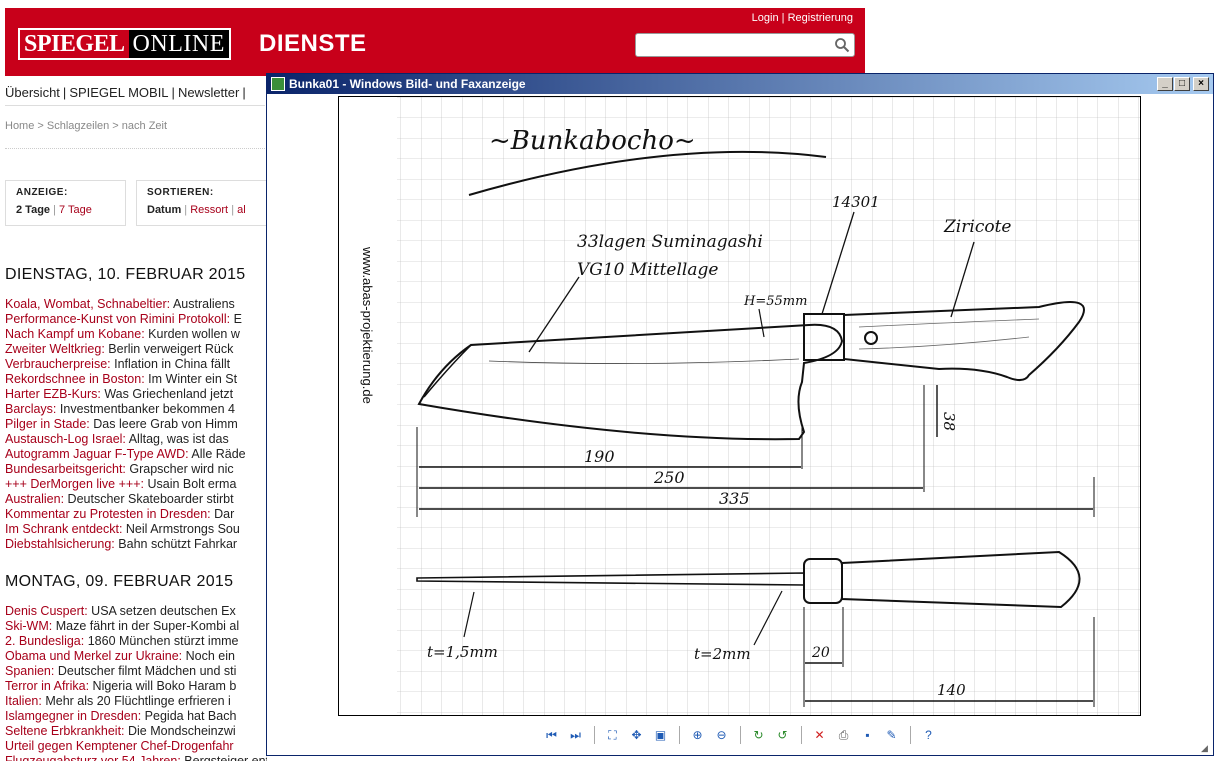 This screenshot has width=1216, height=761. What do you see at coordinates (55, 349) in the screenshot?
I see `headline-kicker: Zweiter Weltkrieg:` at bounding box center [55, 349].